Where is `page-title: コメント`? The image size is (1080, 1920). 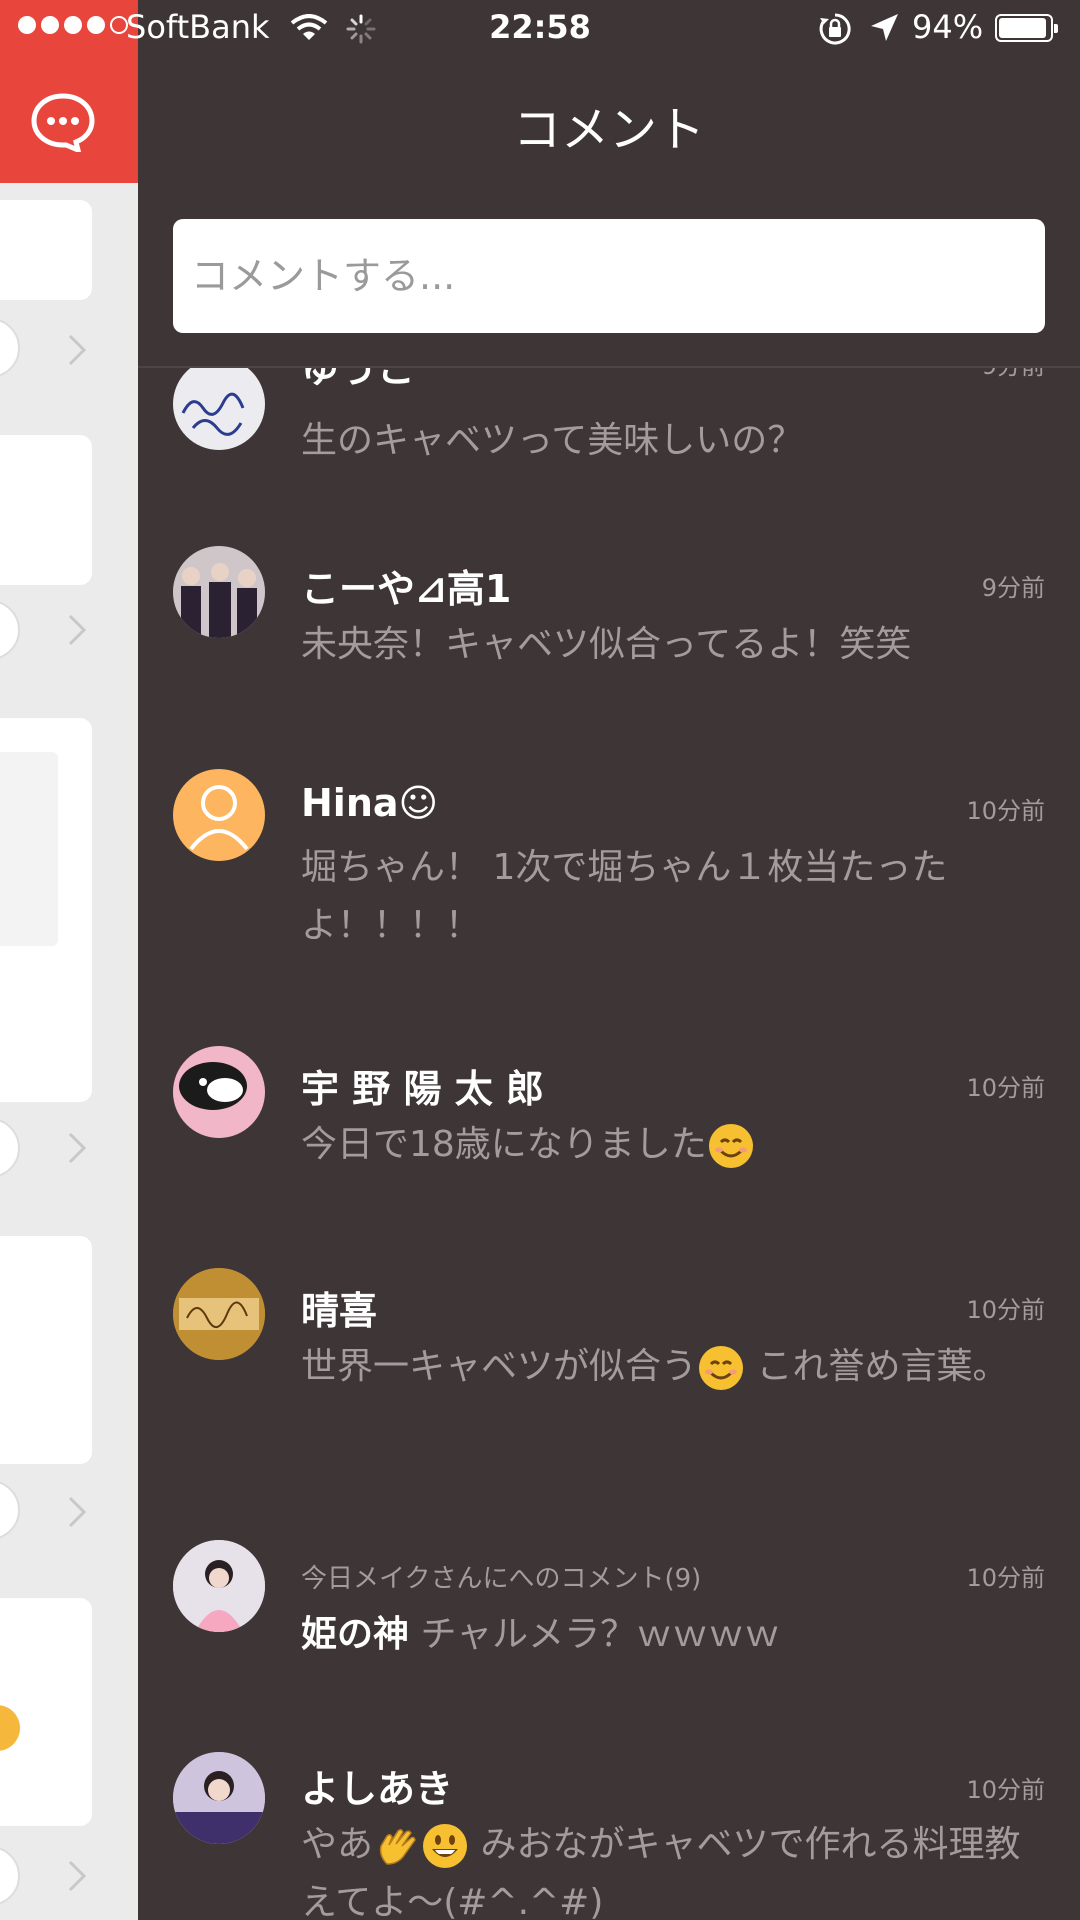 page-title: コメント is located at coordinates (608, 130).